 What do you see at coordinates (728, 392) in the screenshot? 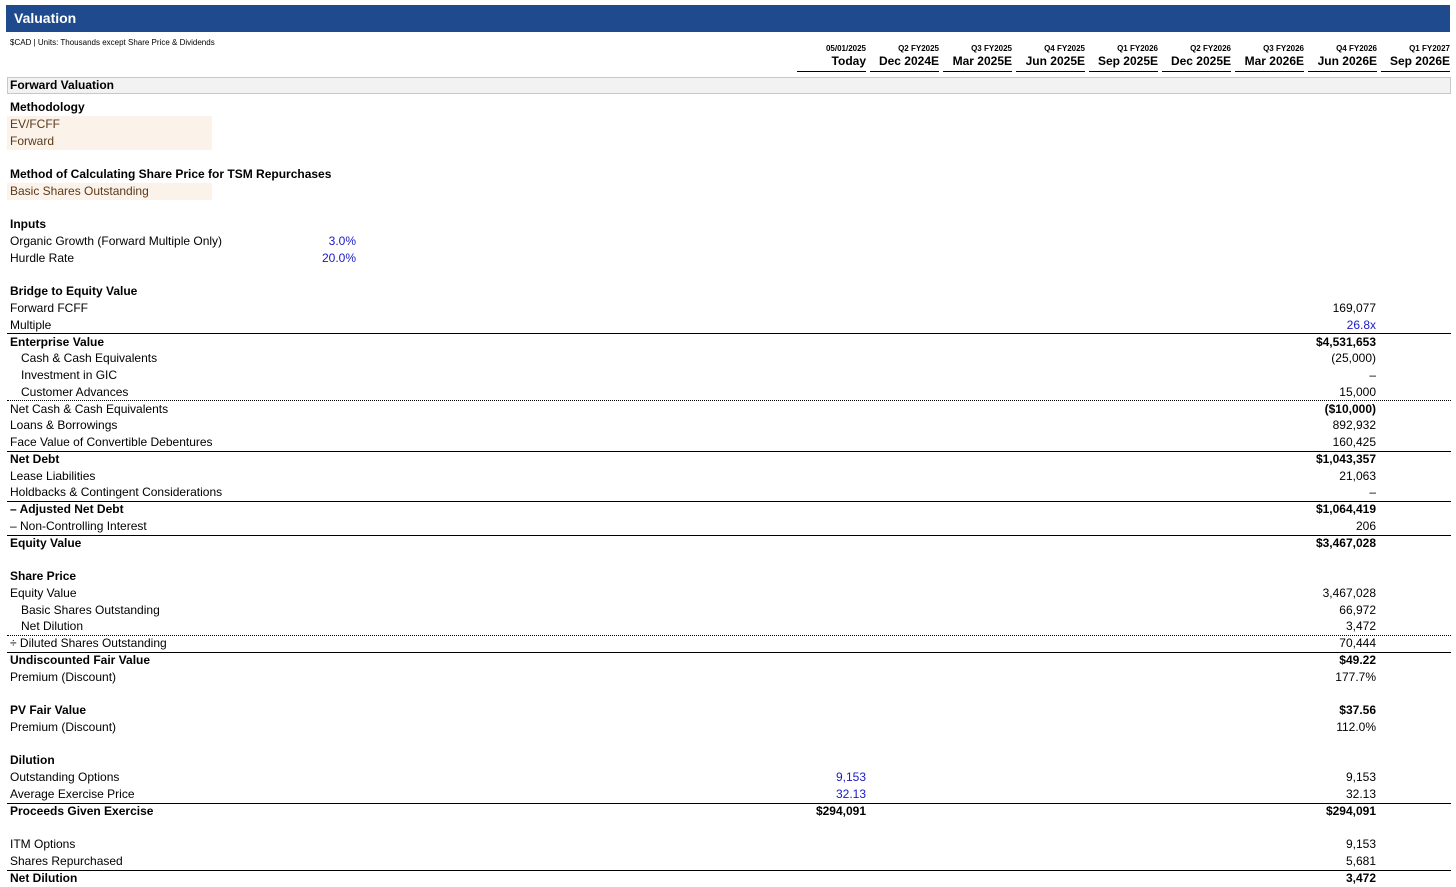
I see `table-row: Customer Advances 15,000` at bounding box center [728, 392].